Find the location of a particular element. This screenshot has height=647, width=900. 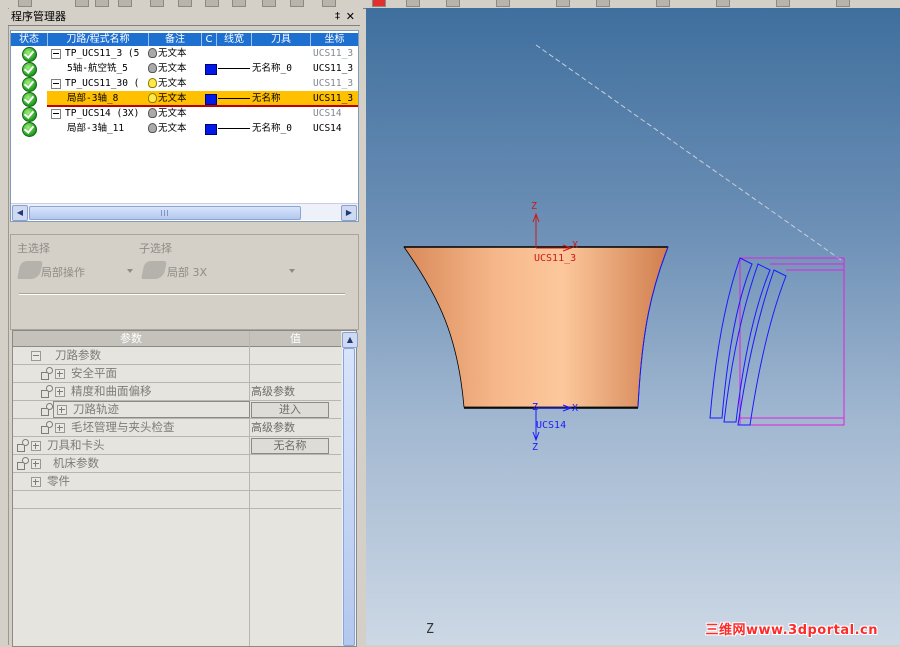

param-row: 刀具和卡头 无名称 is located at coordinates (177, 446).